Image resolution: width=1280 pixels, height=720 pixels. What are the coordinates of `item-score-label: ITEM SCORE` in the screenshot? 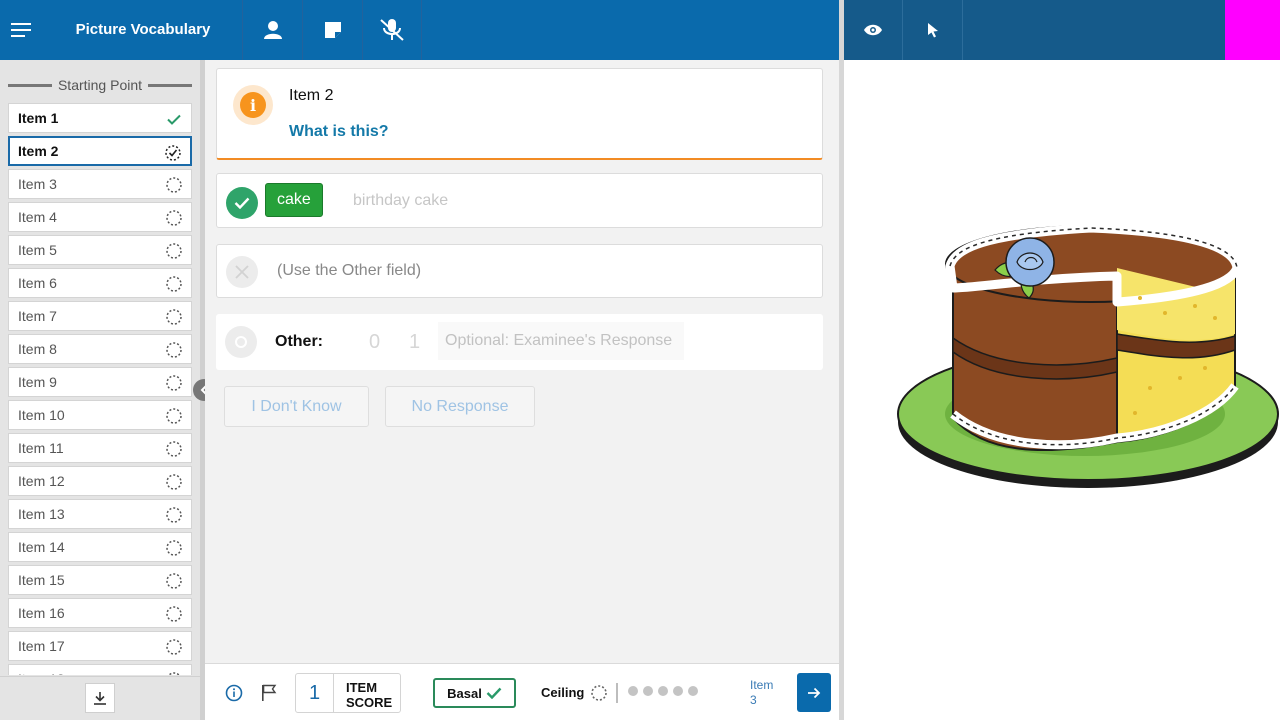 It's located at (369, 695).